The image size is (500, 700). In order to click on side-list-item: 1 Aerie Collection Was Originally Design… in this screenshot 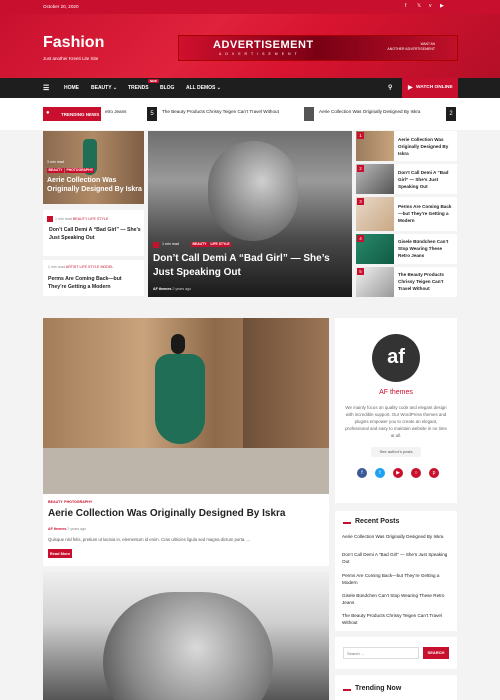, I will do `click(406, 146)`.